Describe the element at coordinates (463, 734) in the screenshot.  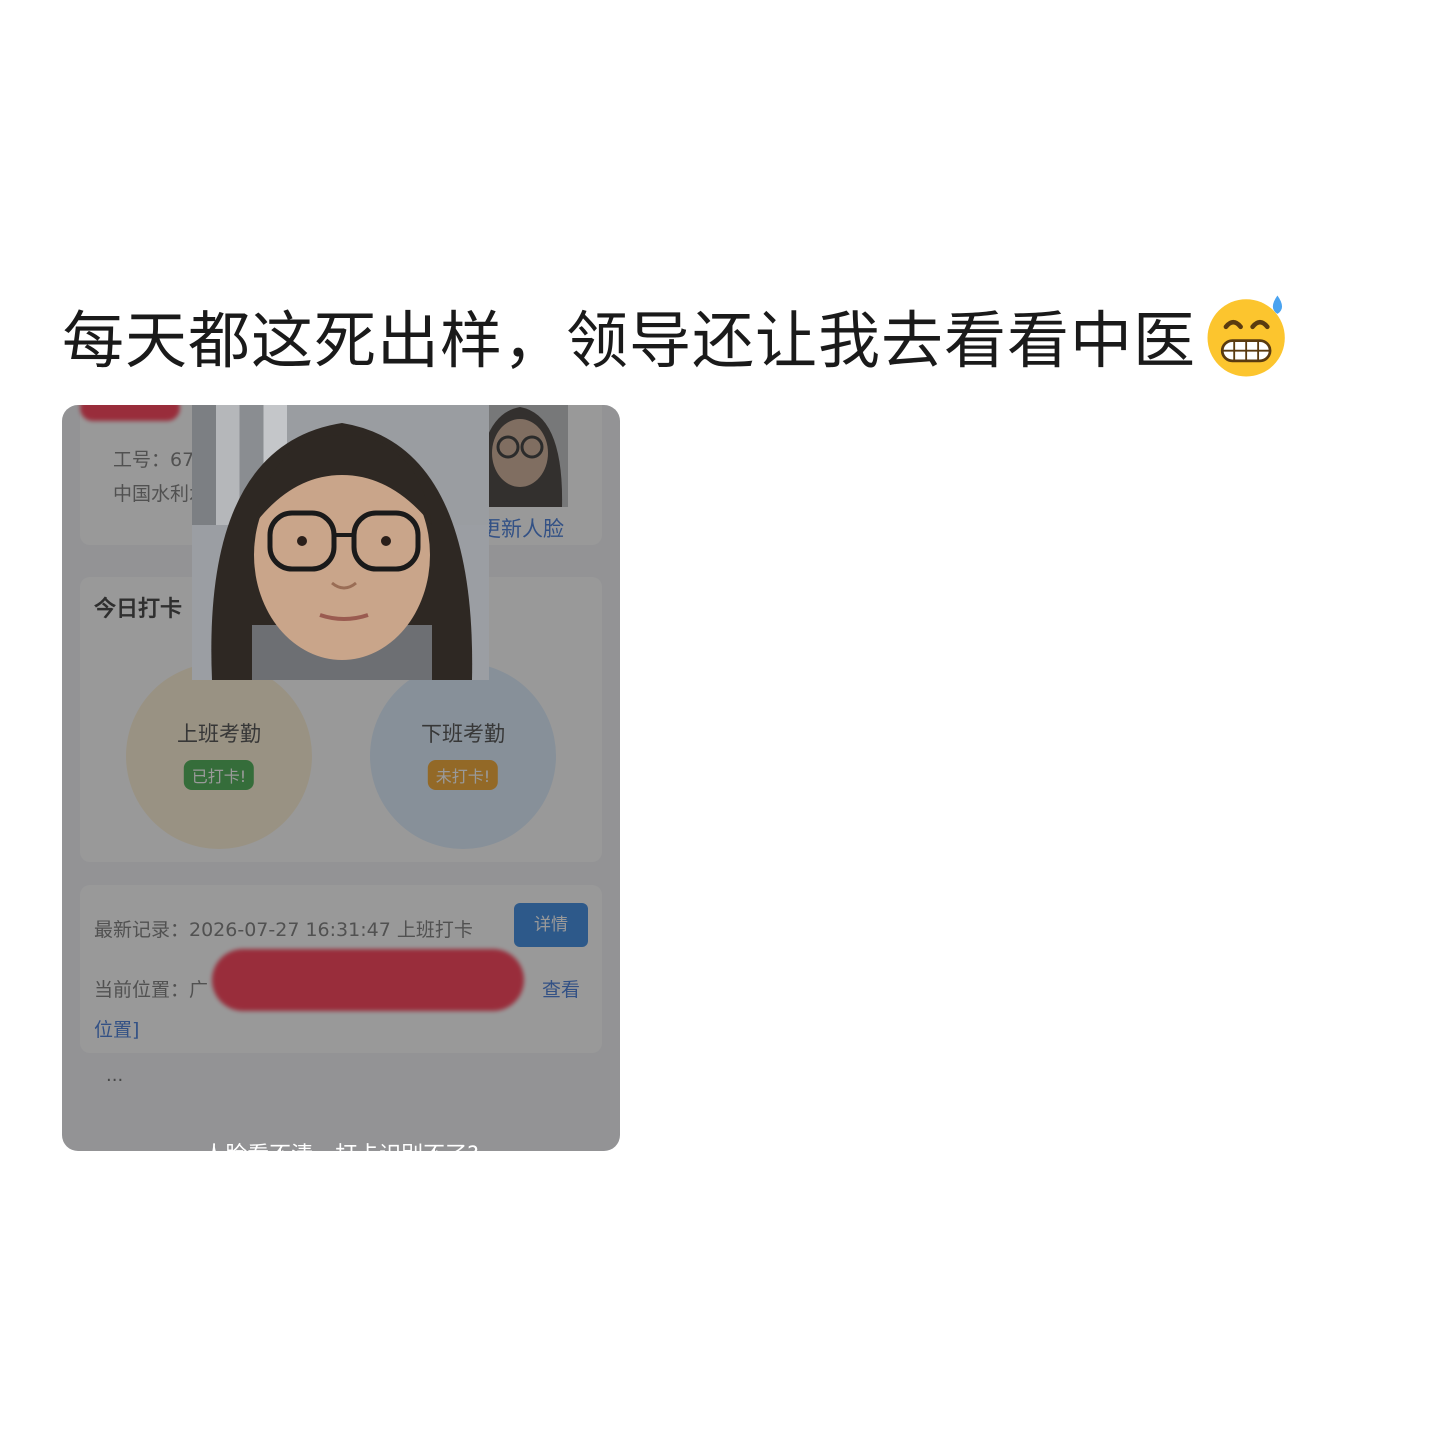
I see `clock-out-label: 下班考勤` at that location.